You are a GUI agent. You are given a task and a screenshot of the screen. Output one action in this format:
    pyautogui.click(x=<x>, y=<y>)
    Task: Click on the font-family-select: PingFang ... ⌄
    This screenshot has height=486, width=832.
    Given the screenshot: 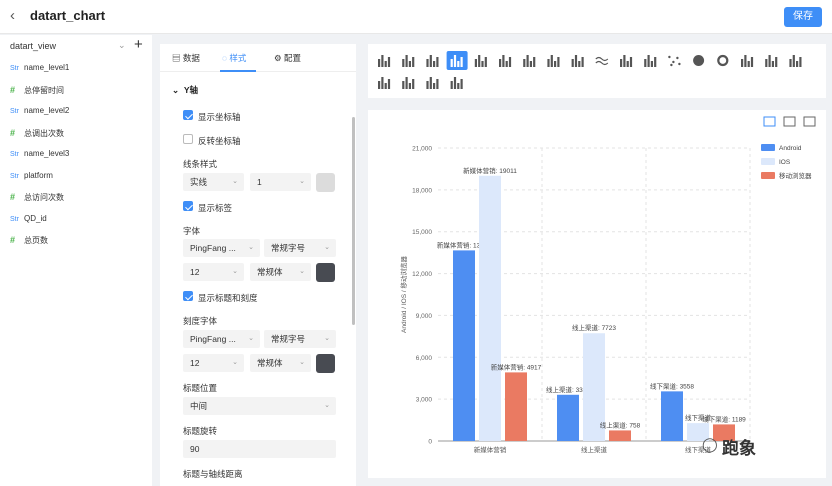 What is the action you would take?
    pyautogui.click(x=221, y=248)
    